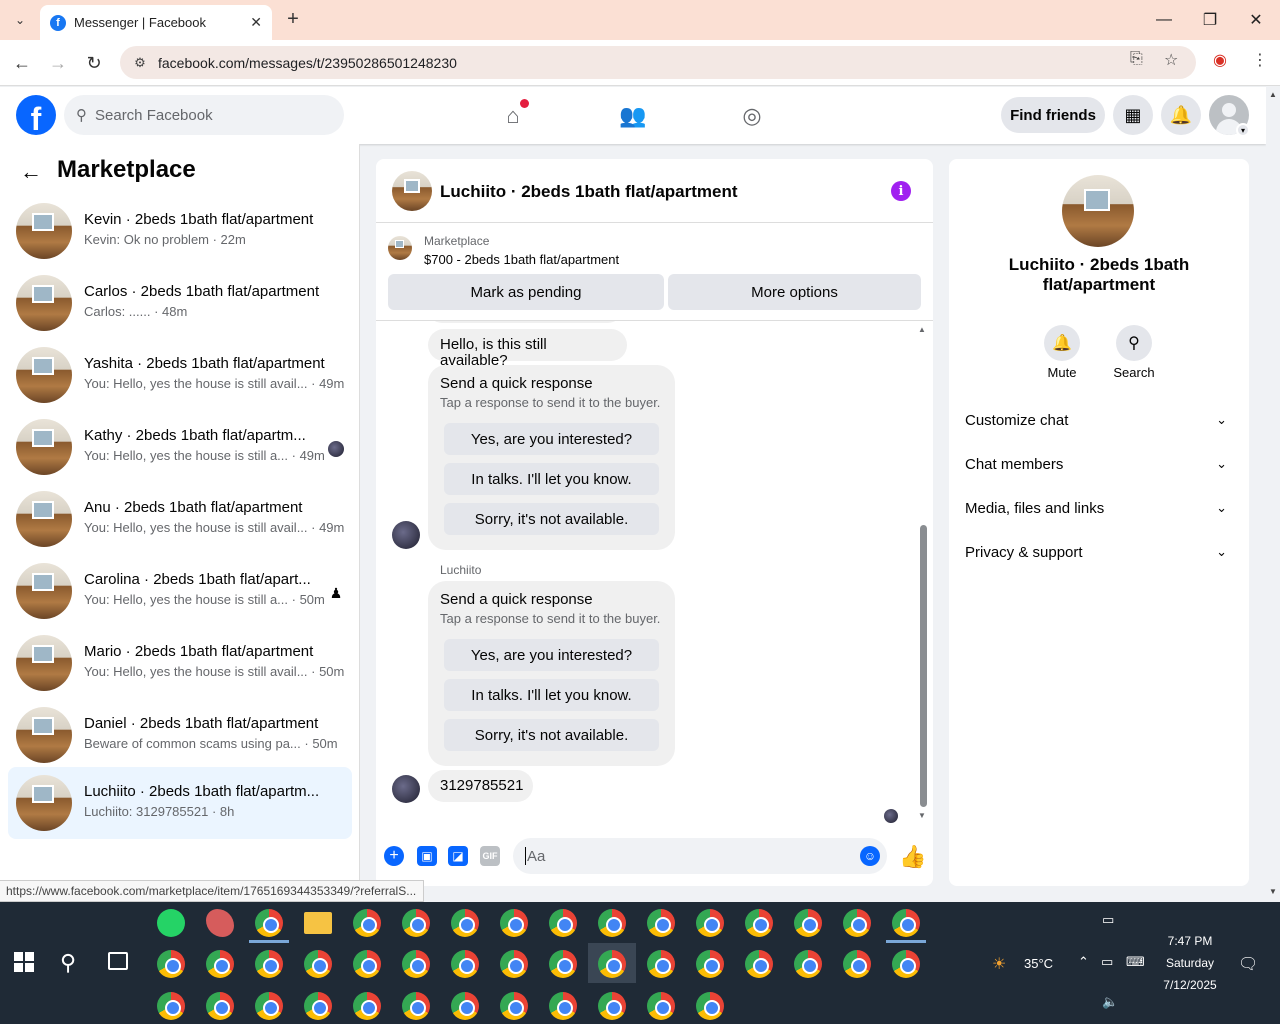  I want to click on scroll-up-icon: ▲, so click(922, 329).